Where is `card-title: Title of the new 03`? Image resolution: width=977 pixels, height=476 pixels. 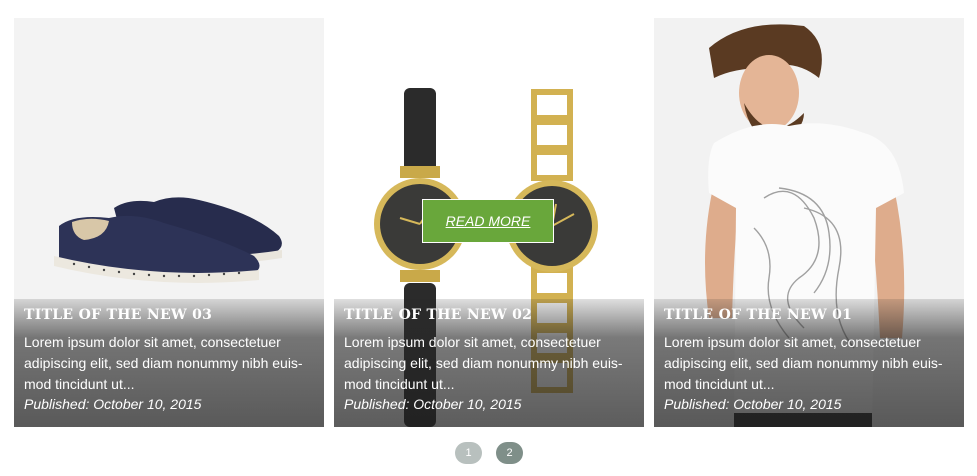
card-title: Title of the new 03 is located at coordinates (169, 315).